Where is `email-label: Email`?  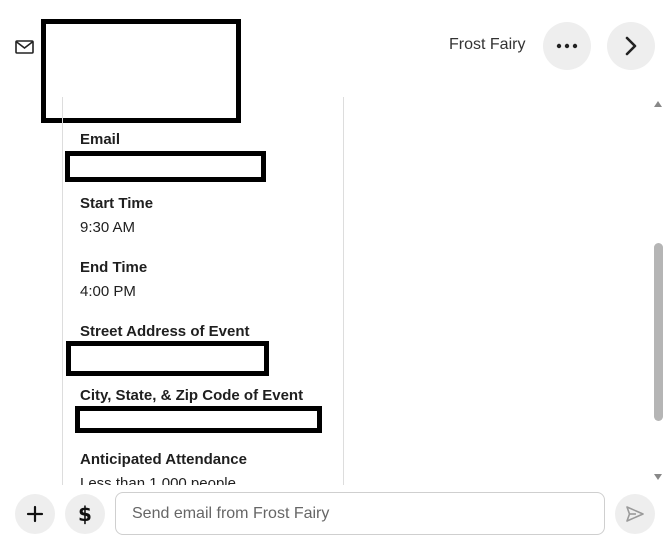
email-label: Email is located at coordinates (100, 139).